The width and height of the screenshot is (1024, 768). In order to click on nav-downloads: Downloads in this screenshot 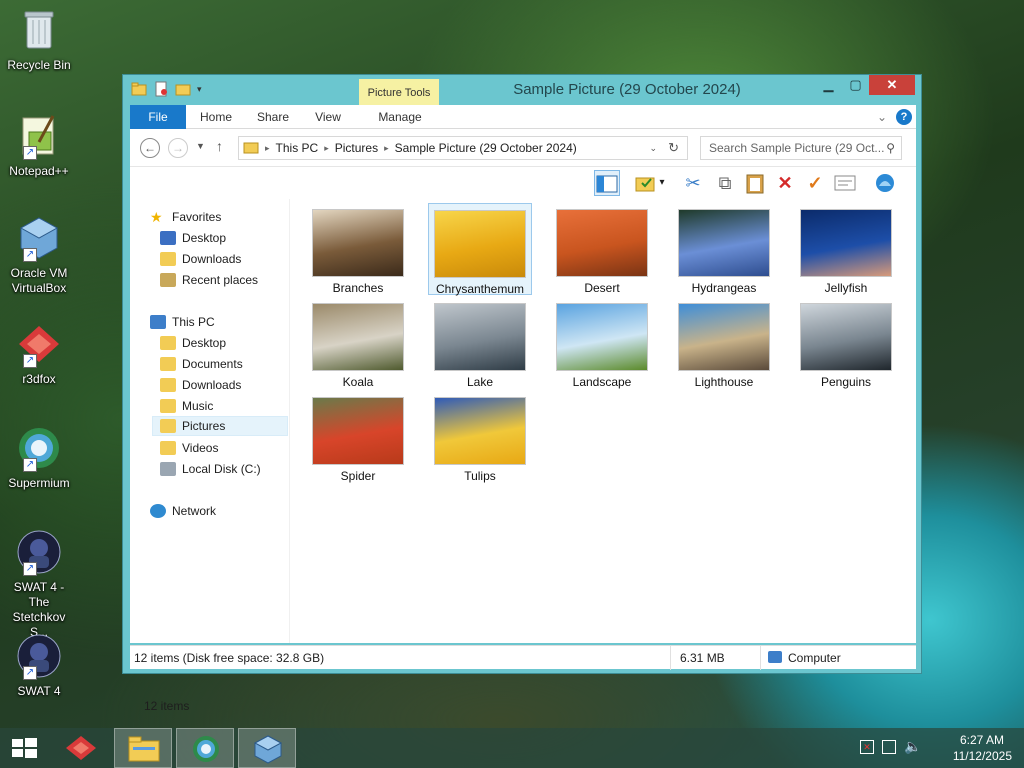, I will do `click(200, 385)`.